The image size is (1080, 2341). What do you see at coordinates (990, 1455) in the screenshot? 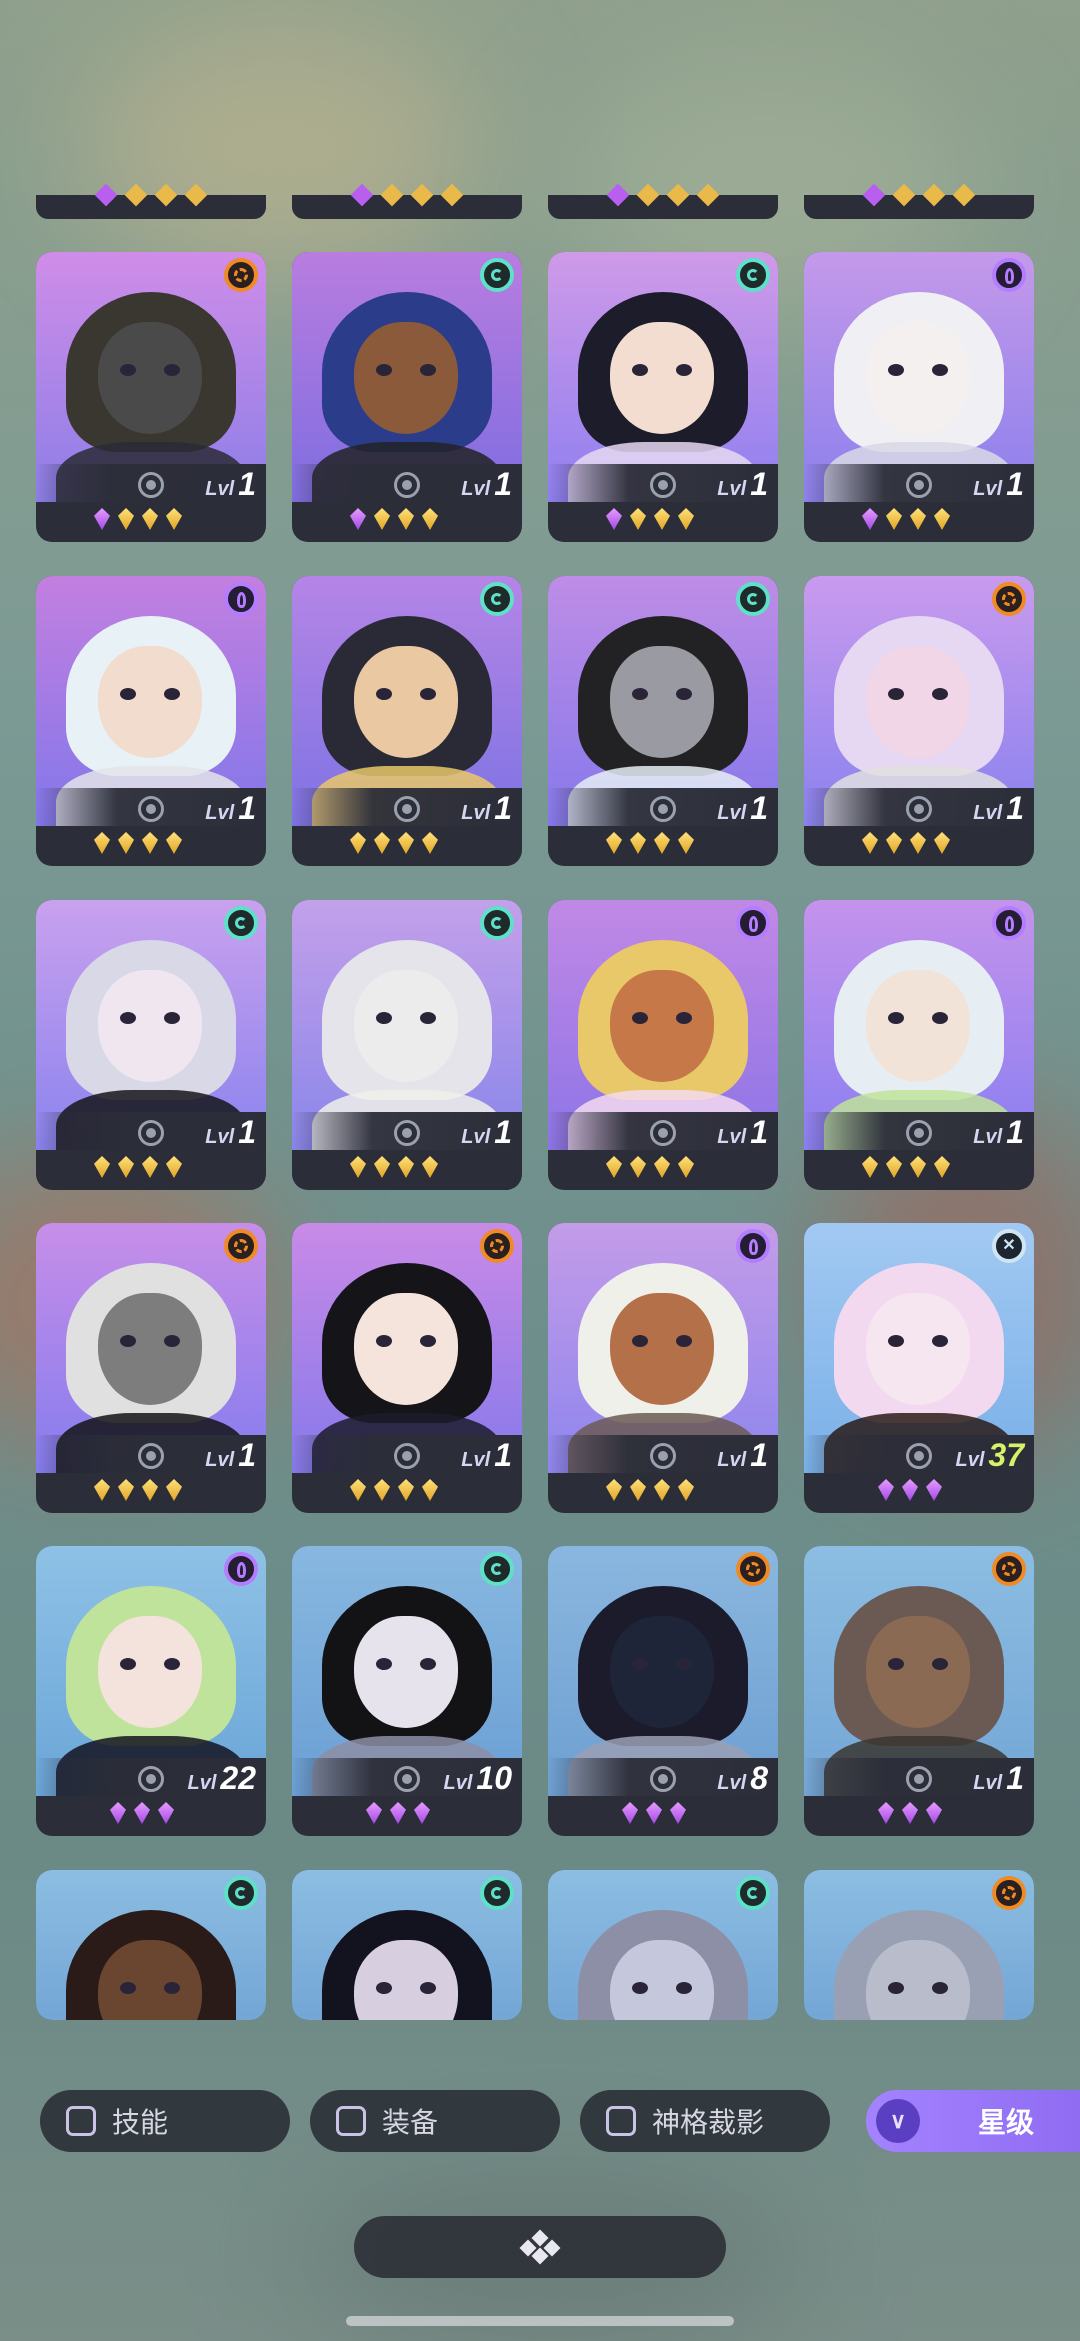
I see `hero-level: Lvl 37` at bounding box center [990, 1455].